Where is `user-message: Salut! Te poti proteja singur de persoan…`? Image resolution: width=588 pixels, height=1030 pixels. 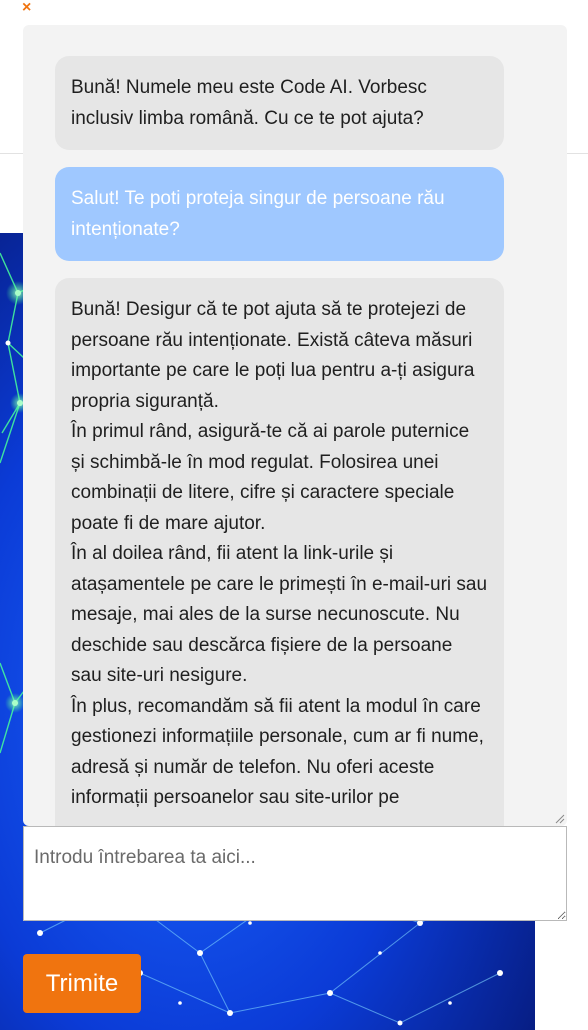
user-message: Salut! Te poti proteja singur de persoan… is located at coordinates (279, 214).